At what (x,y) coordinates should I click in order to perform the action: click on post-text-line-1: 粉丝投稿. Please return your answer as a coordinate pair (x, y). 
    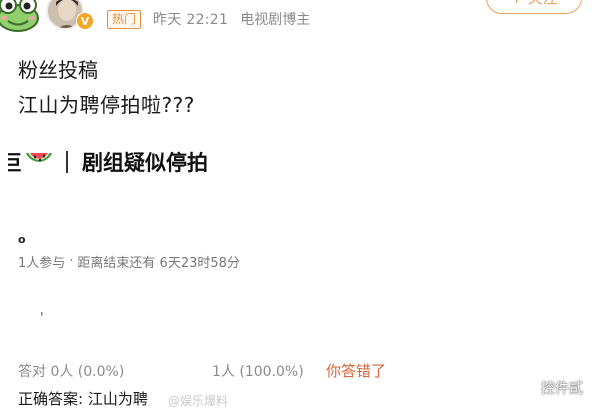
    Looking at the image, I should click on (58, 70).